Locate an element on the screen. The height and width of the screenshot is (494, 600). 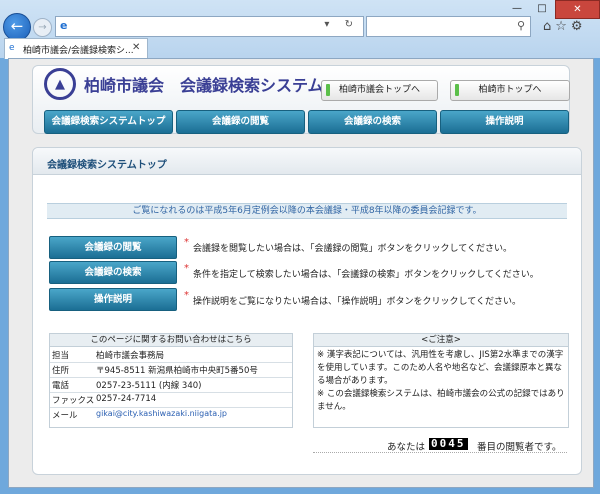
contact-title: このページに関するお問い合わせはこちら is located at coordinates (171, 340).